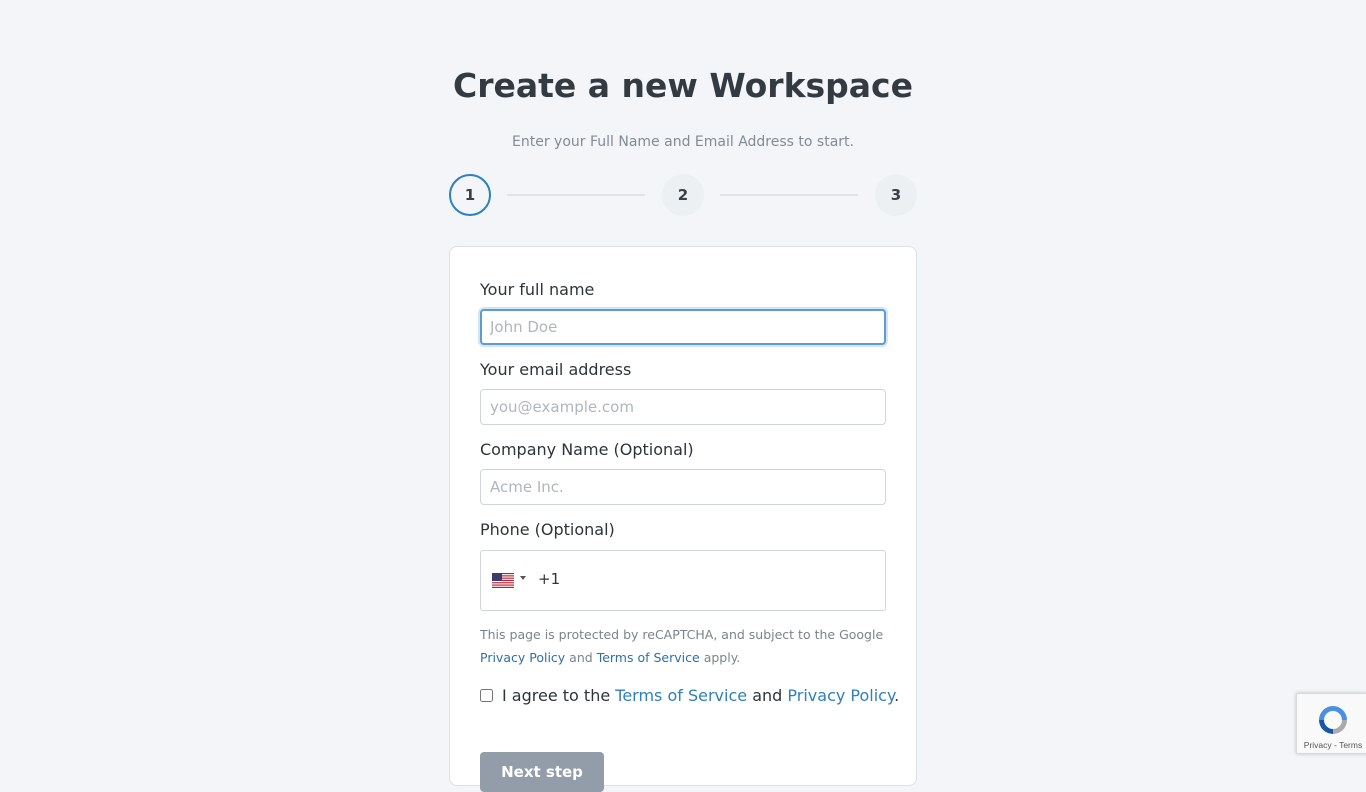 Image resolution: width=1366 pixels, height=792 pixels. Describe the element at coordinates (683, 487) in the screenshot. I see `company-input` at that location.